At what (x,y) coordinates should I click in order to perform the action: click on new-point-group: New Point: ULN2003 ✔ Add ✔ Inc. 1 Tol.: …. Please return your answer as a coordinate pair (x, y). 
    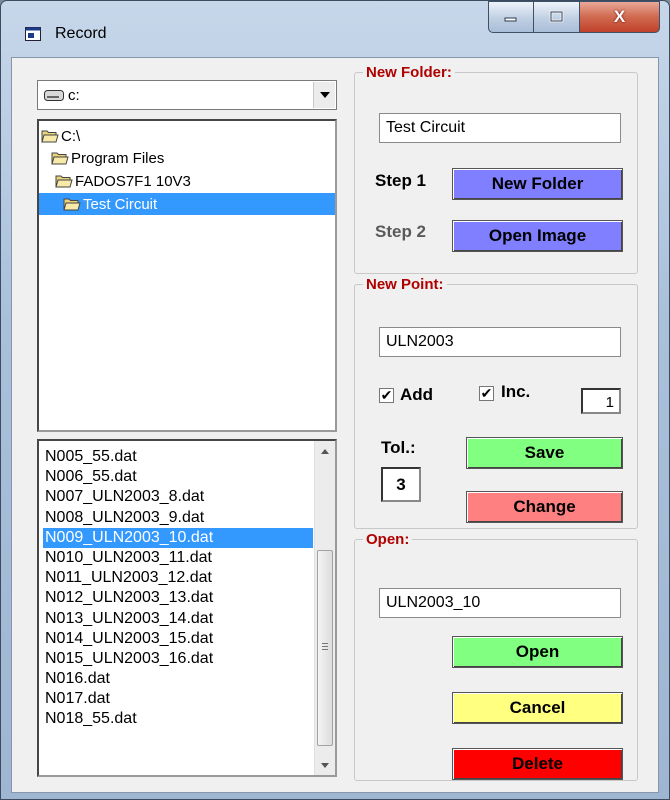
    Looking at the image, I should click on (496, 402).